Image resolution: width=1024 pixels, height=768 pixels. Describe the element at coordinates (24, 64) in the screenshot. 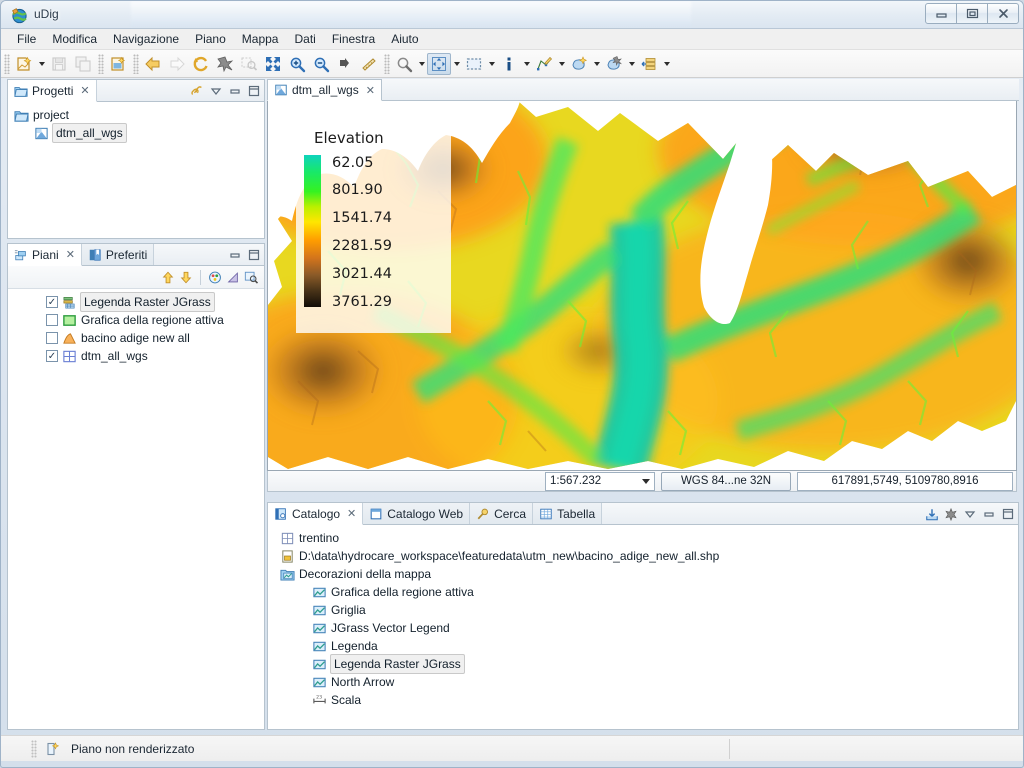

I see `new-map-button` at that location.